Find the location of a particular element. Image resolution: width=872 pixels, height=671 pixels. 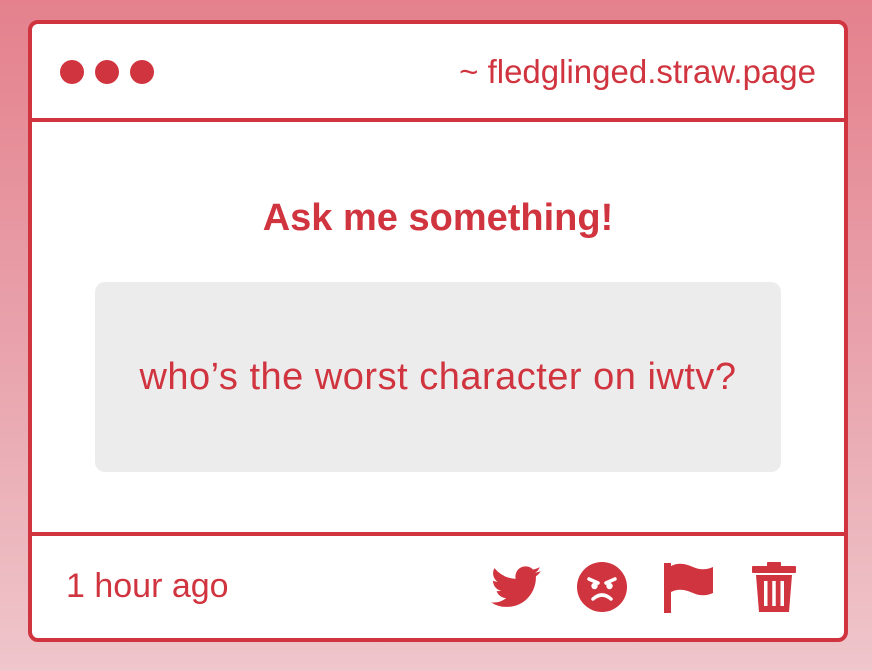

page-title: Ask me something! is located at coordinates (438, 218).